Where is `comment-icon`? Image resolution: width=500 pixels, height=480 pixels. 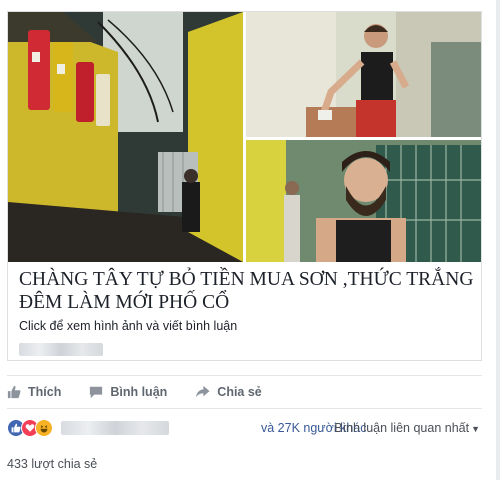 comment-icon is located at coordinates (96, 392).